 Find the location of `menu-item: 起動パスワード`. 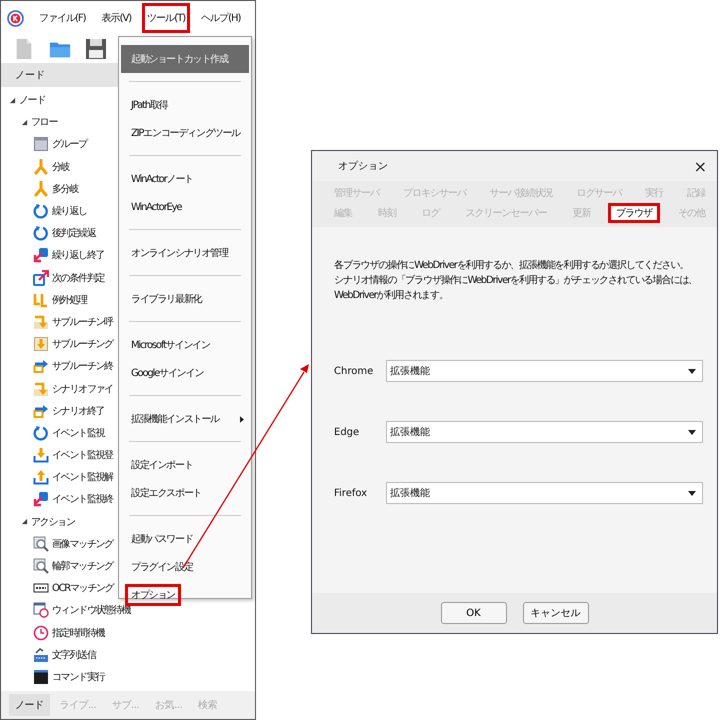

menu-item: 起動パスワード is located at coordinates (185, 539).